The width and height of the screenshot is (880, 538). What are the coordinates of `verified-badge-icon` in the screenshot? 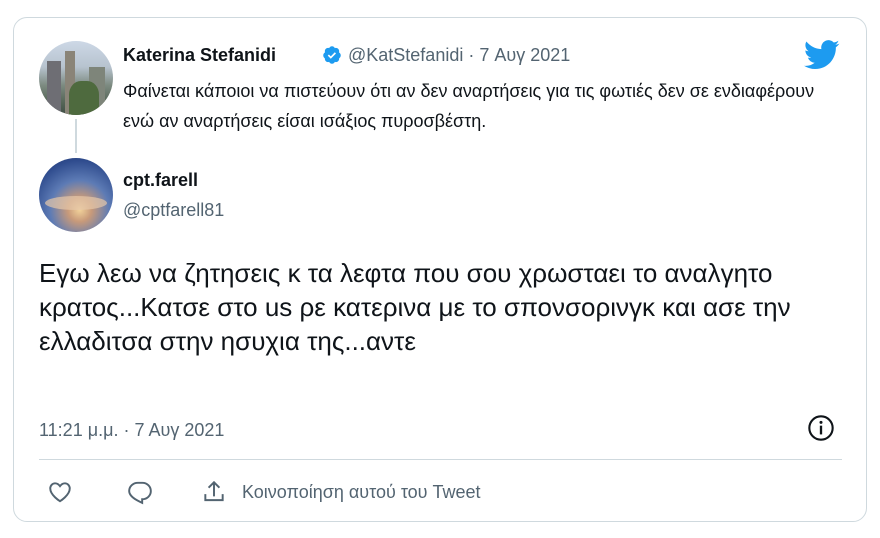 It's located at (332, 55).